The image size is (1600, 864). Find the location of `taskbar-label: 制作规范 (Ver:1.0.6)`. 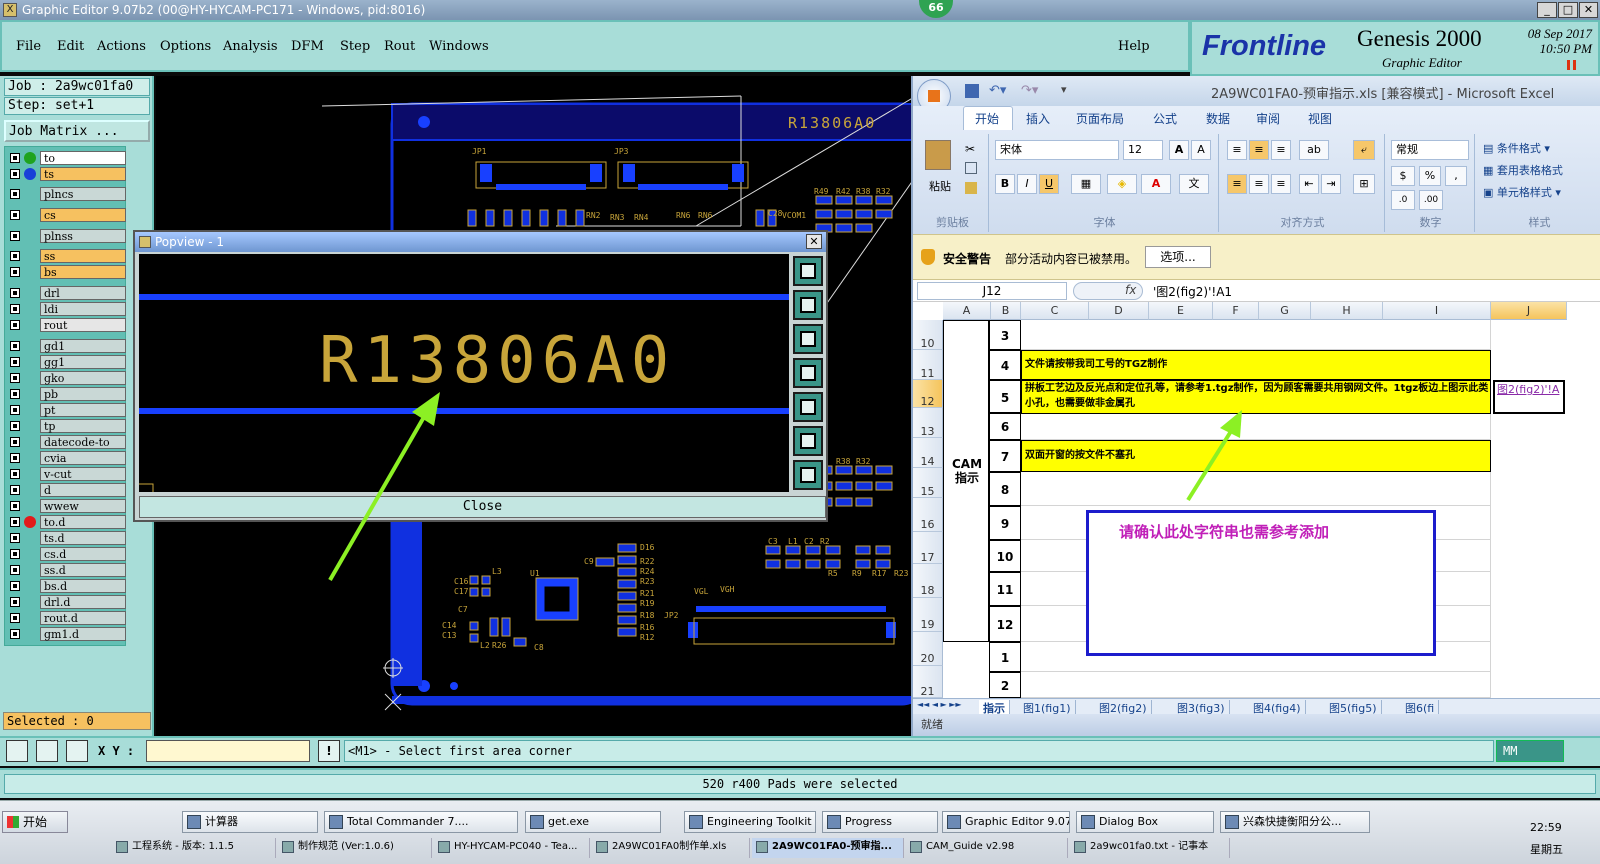

taskbar-label: 制作规范 (Ver:1.0.6) is located at coordinates (346, 846).